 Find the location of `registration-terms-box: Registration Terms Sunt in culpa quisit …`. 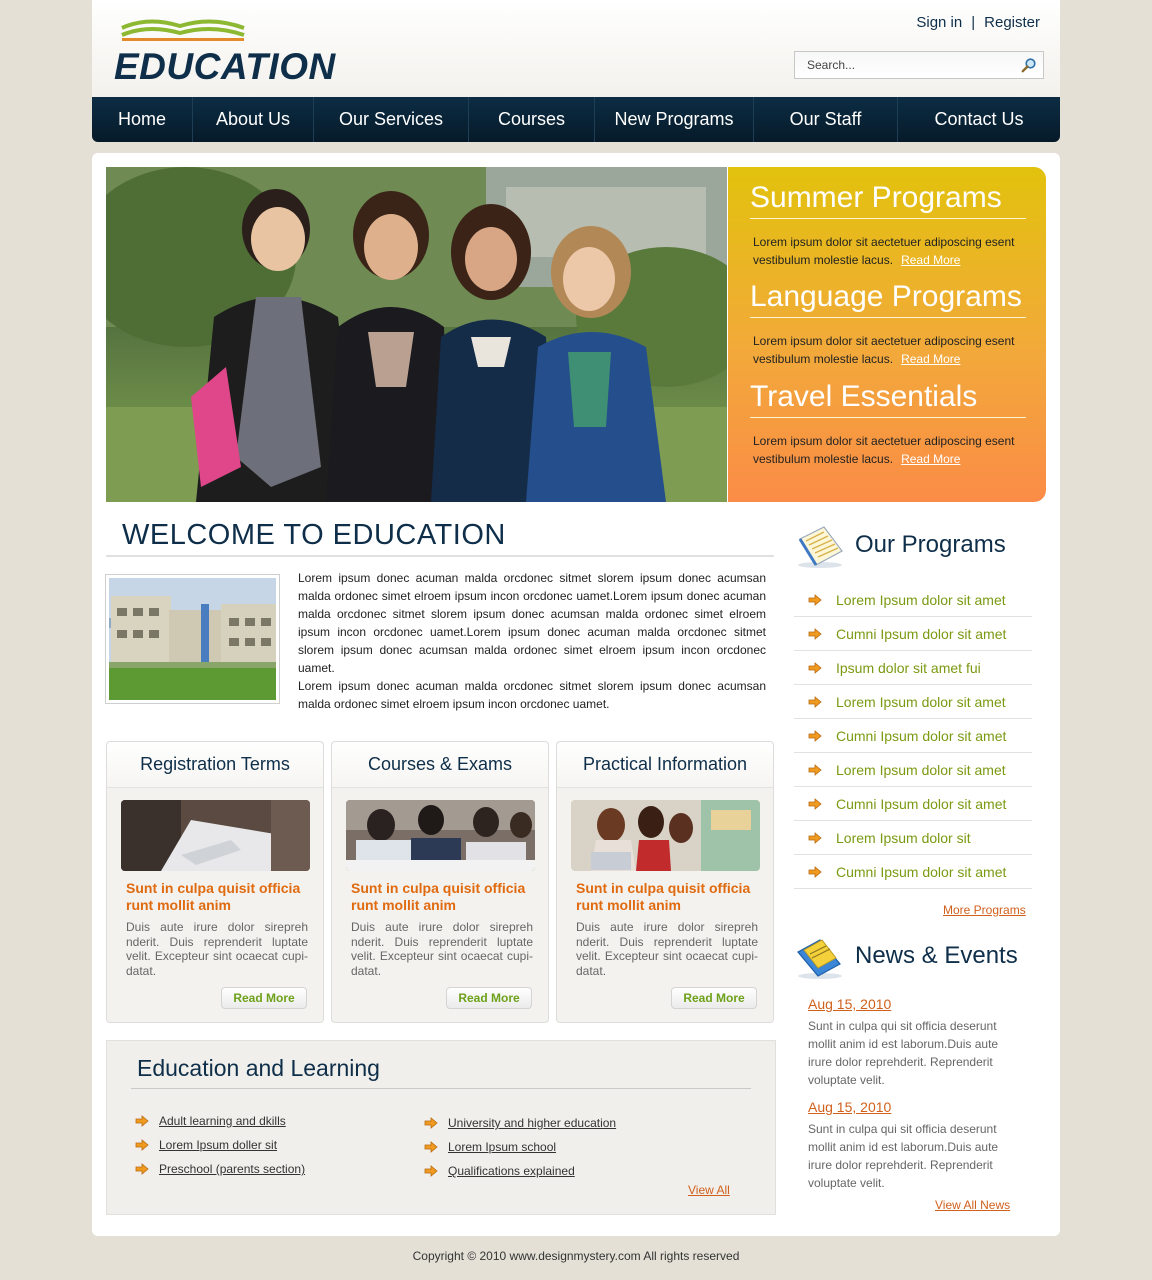

registration-terms-box: Registration Terms Sunt in culpa quisit … is located at coordinates (215, 882).